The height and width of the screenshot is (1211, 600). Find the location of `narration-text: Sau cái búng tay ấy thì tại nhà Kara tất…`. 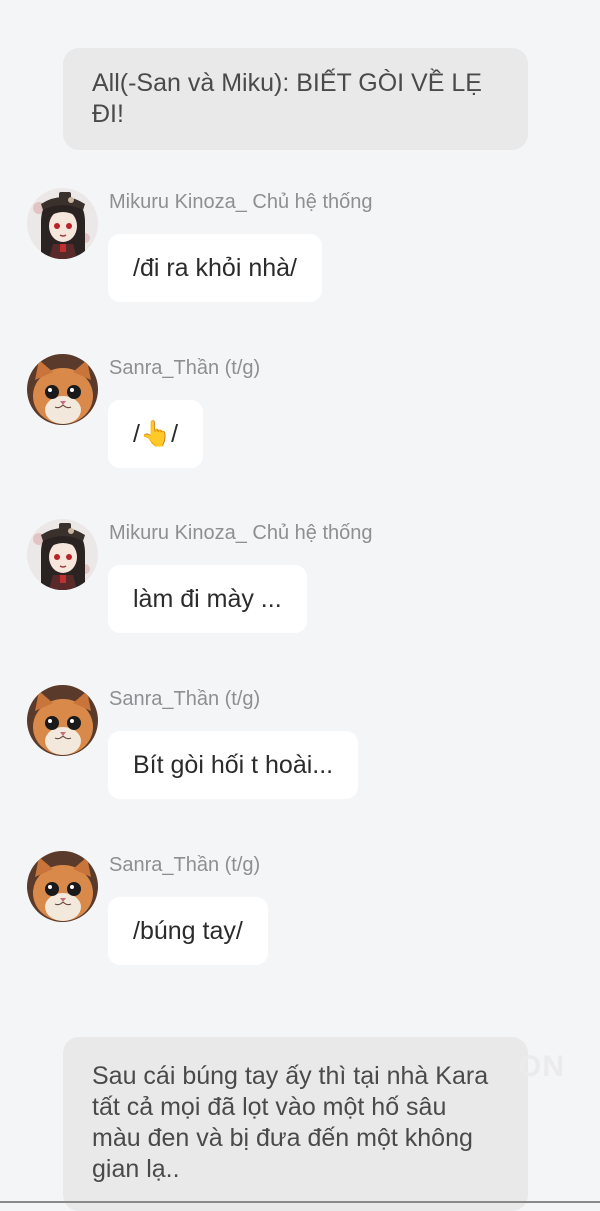

narration-text: Sau cái búng tay ấy thì tại nhà Kara tất… is located at coordinates (290, 1122).